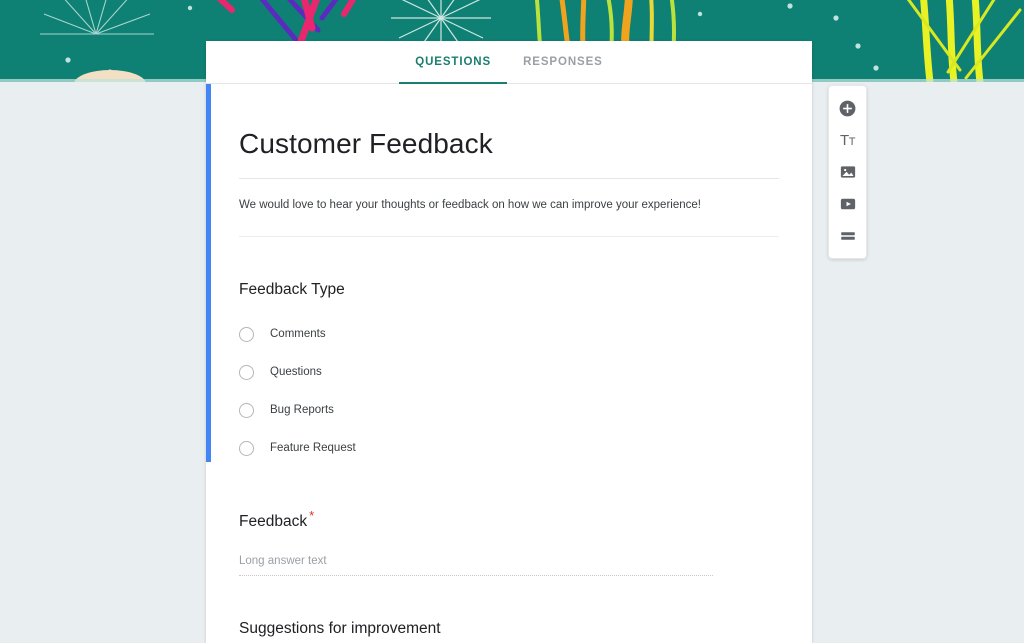  I want to click on tab-responses: RESPONSES, so click(563, 62).